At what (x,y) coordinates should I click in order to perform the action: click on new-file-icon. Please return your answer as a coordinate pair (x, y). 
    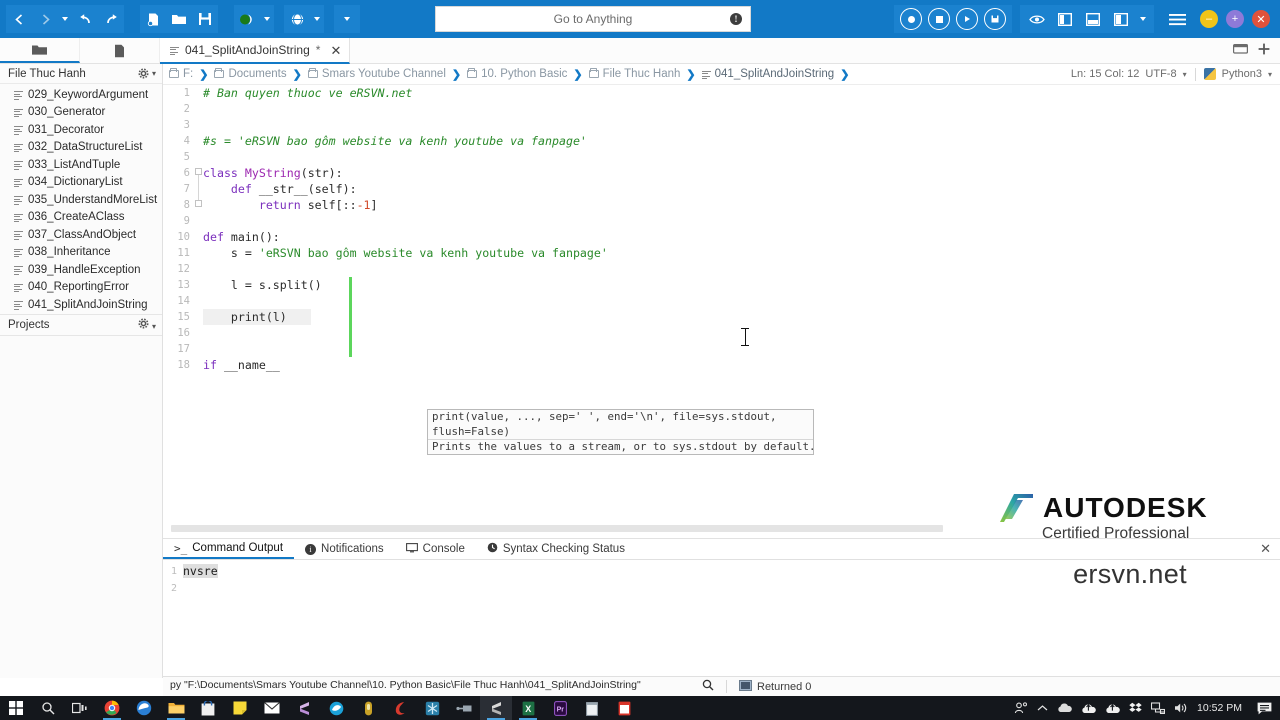
    Looking at the image, I should click on (153, 19).